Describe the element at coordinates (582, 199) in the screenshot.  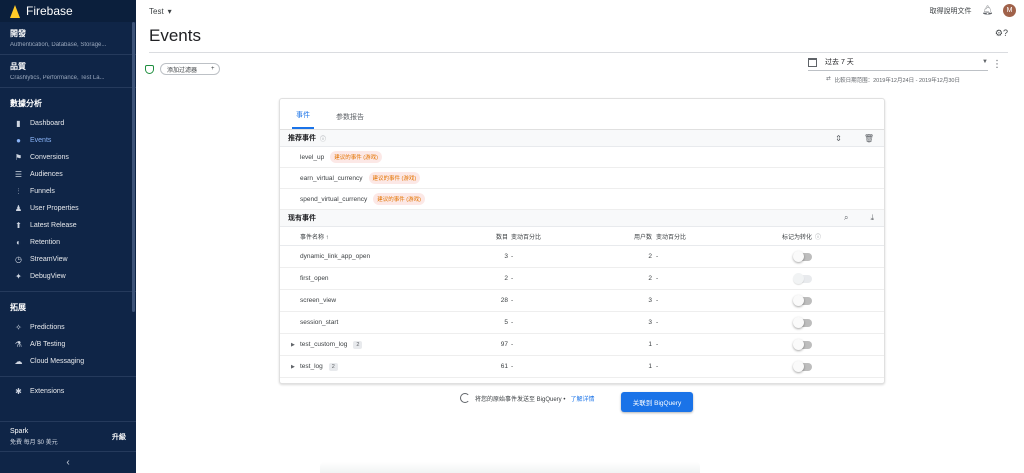
I see `list-item: spend_virtual_currency 建议的事件 (游戏)` at that location.